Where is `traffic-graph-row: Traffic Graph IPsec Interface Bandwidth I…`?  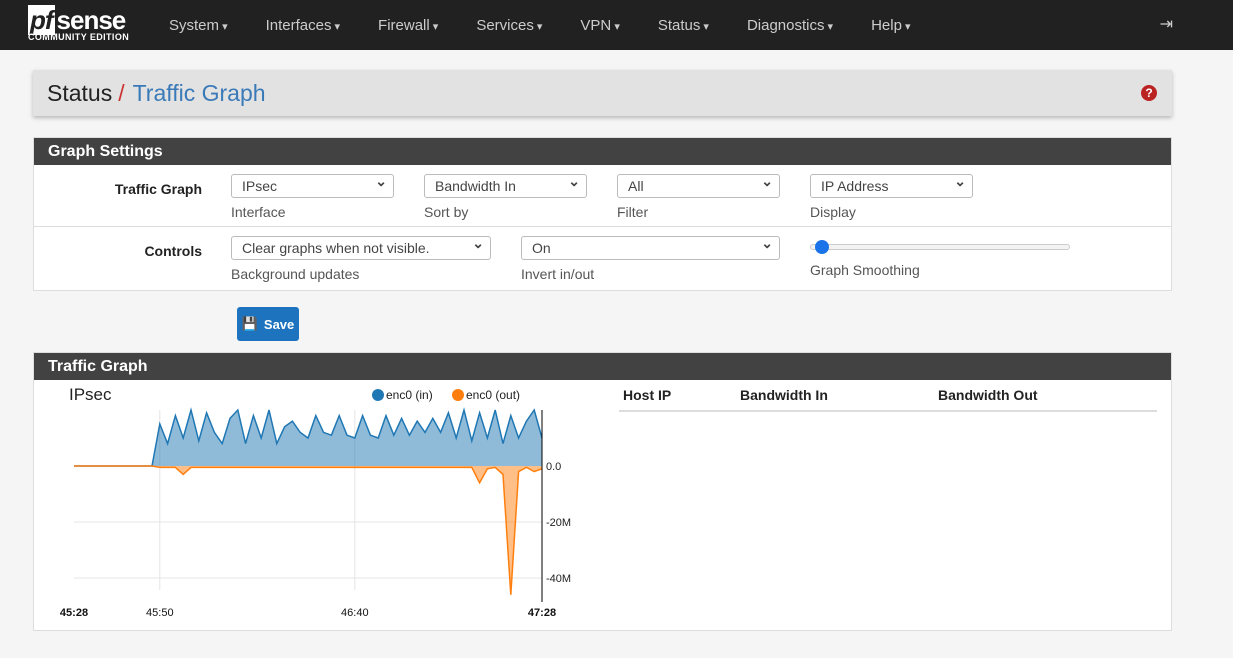 traffic-graph-row: Traffic Graph IPsec Interface Bandwidth I… is located at coordinates (602, 196).